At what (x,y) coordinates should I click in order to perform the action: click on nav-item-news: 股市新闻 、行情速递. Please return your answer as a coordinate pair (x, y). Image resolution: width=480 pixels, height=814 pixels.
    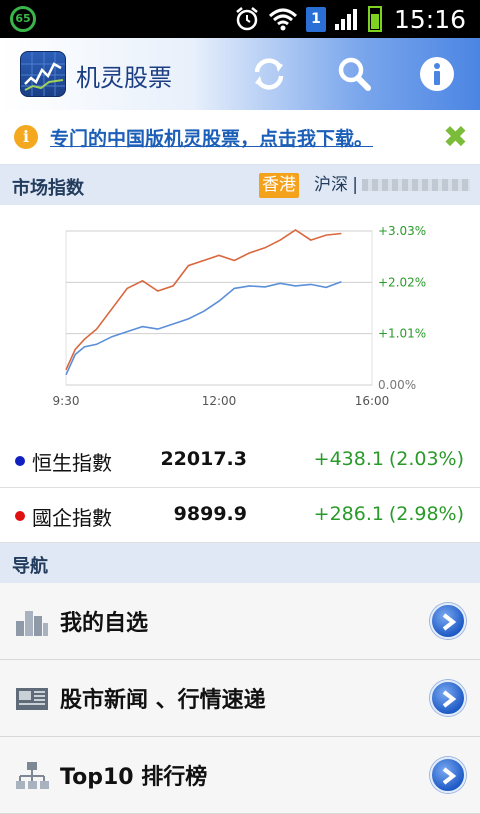
    Looking at the image, I should click on (240, 698).